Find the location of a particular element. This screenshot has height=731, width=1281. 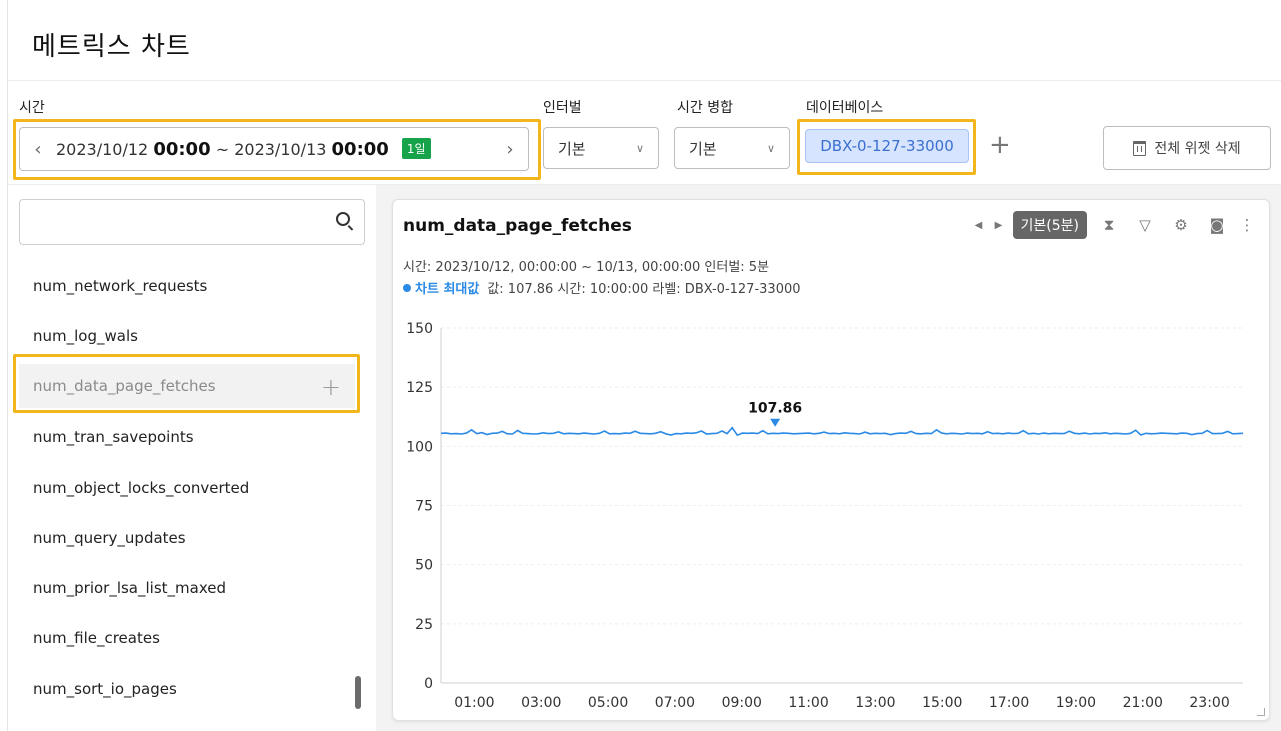

next-icon: ▶ is located at coordinates (999, 225).